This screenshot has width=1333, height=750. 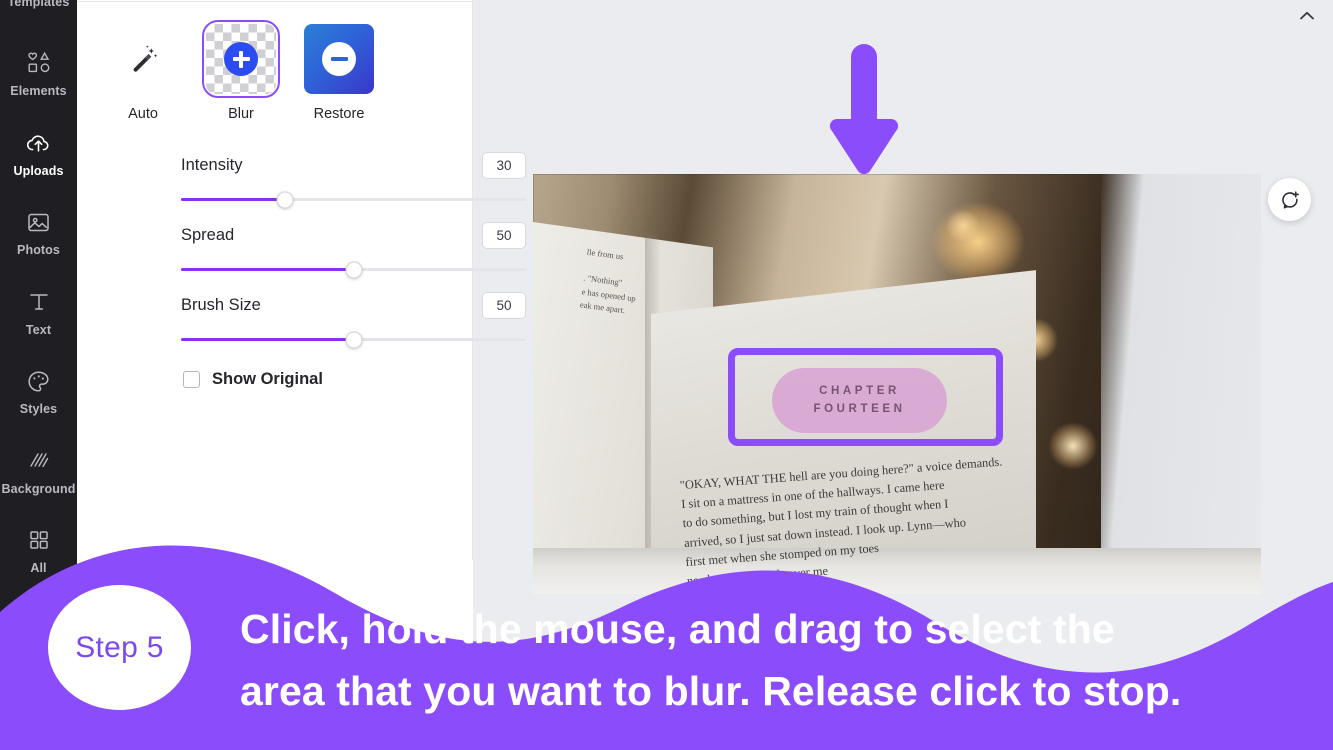 I want to click on sidebar-item-label: Text, so click(x=38, y=330).